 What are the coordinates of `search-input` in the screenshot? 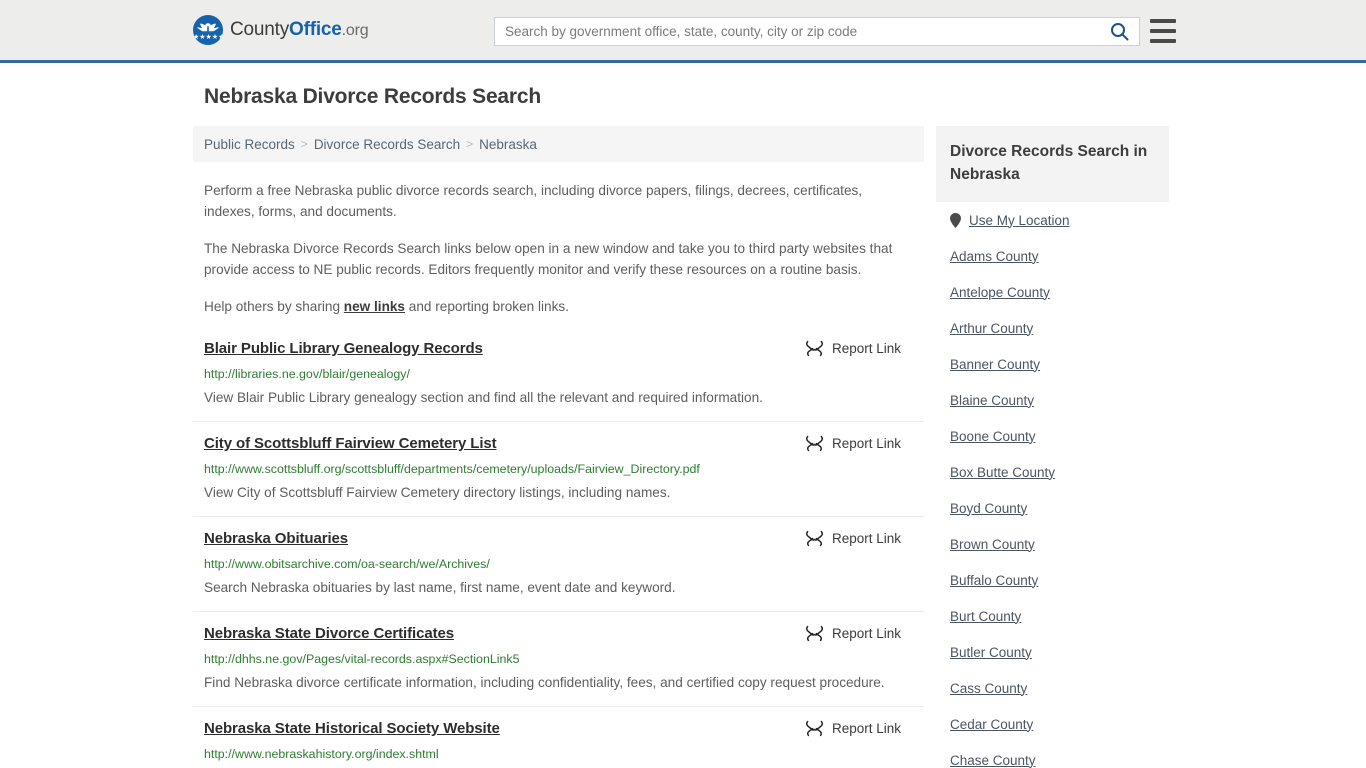 It's located at (797, 31).